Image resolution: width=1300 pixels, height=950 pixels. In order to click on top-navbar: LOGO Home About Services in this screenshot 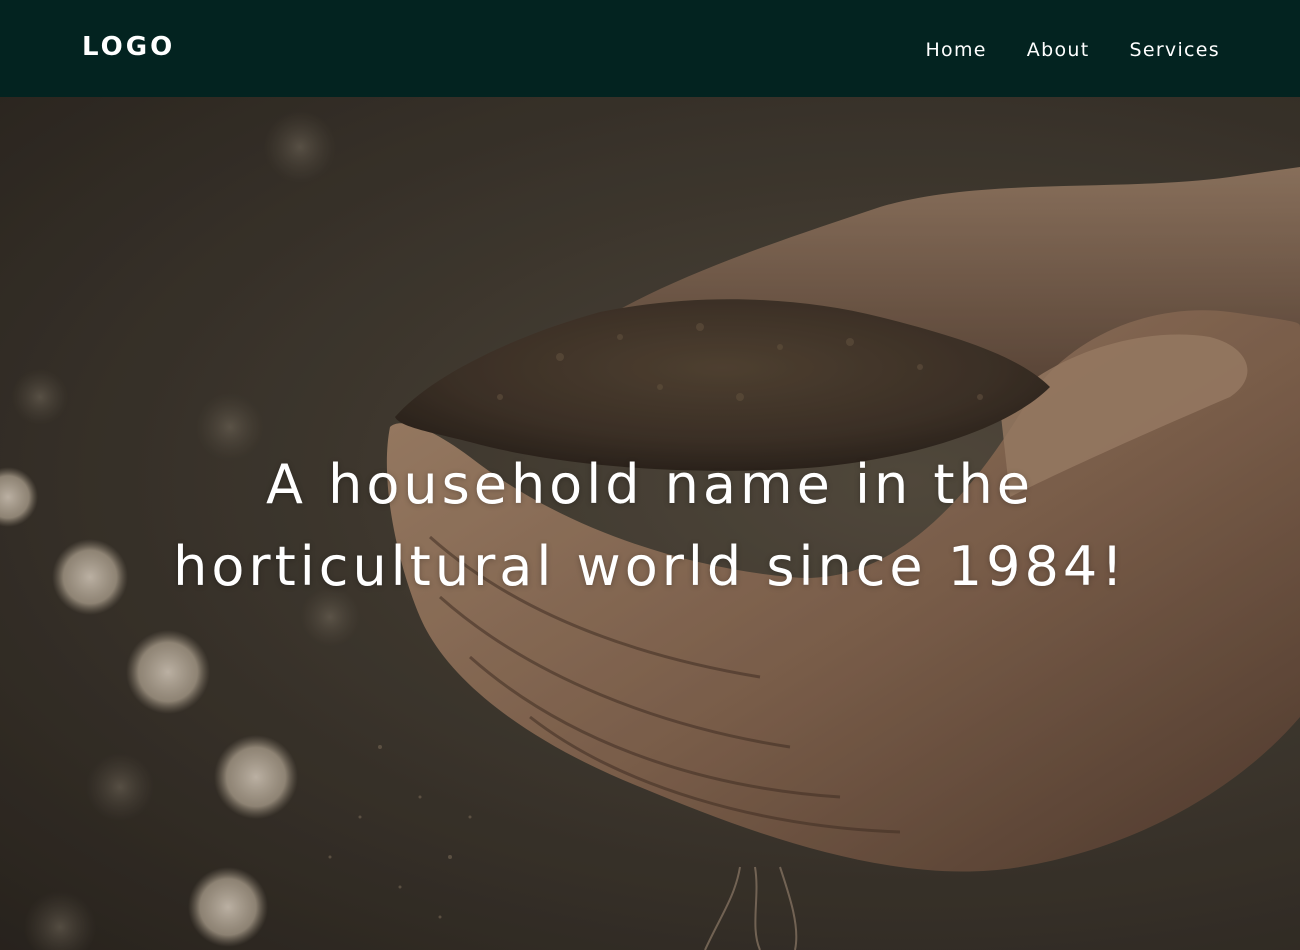, I will do `click(650, 48)`.